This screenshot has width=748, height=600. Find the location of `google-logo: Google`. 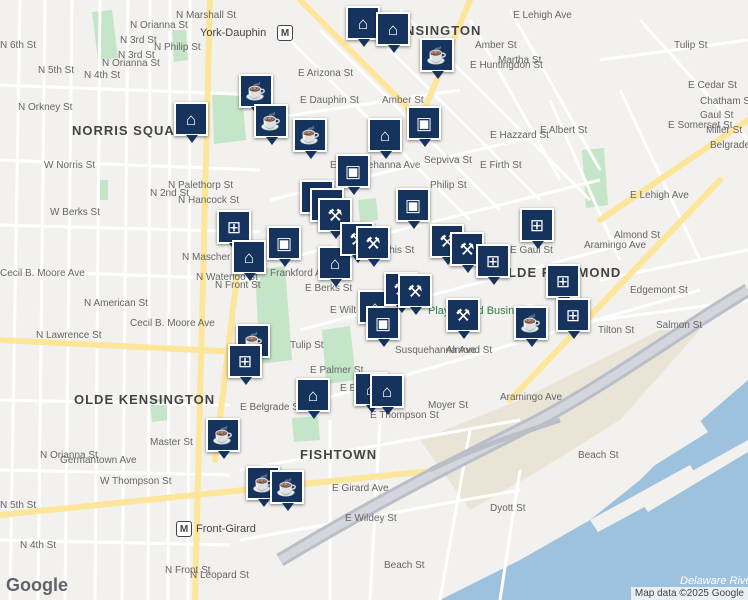

google-logo: Google is located at coordinates (37, 585).